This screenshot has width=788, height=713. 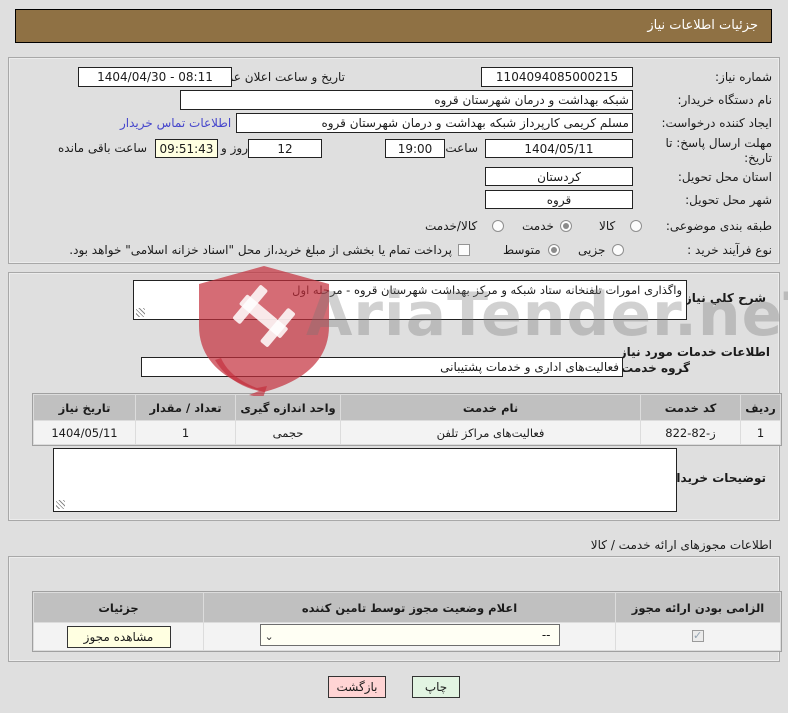 I want to click on col-service-name: نام خدمت, so click(x=490, y=407).